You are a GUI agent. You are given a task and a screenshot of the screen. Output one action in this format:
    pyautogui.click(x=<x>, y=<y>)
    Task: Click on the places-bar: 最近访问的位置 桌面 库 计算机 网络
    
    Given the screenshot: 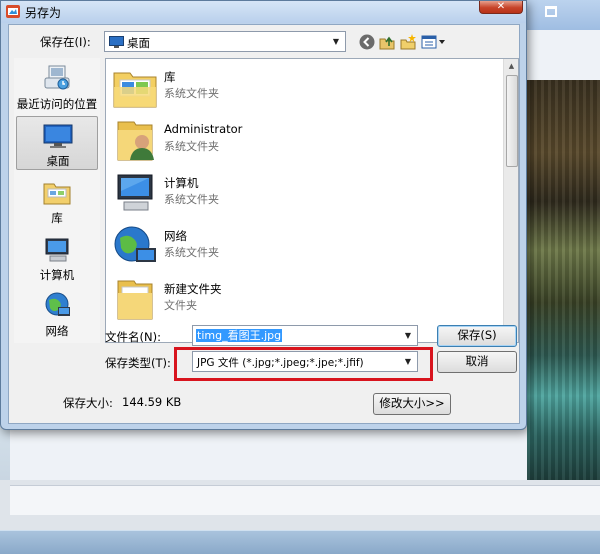 What is the action you would take?
    pyautogui.click(x=57, y=200)
    